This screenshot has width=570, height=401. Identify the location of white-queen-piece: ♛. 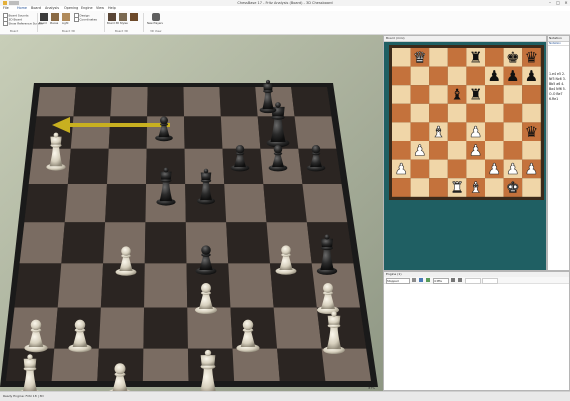
(420, 57).